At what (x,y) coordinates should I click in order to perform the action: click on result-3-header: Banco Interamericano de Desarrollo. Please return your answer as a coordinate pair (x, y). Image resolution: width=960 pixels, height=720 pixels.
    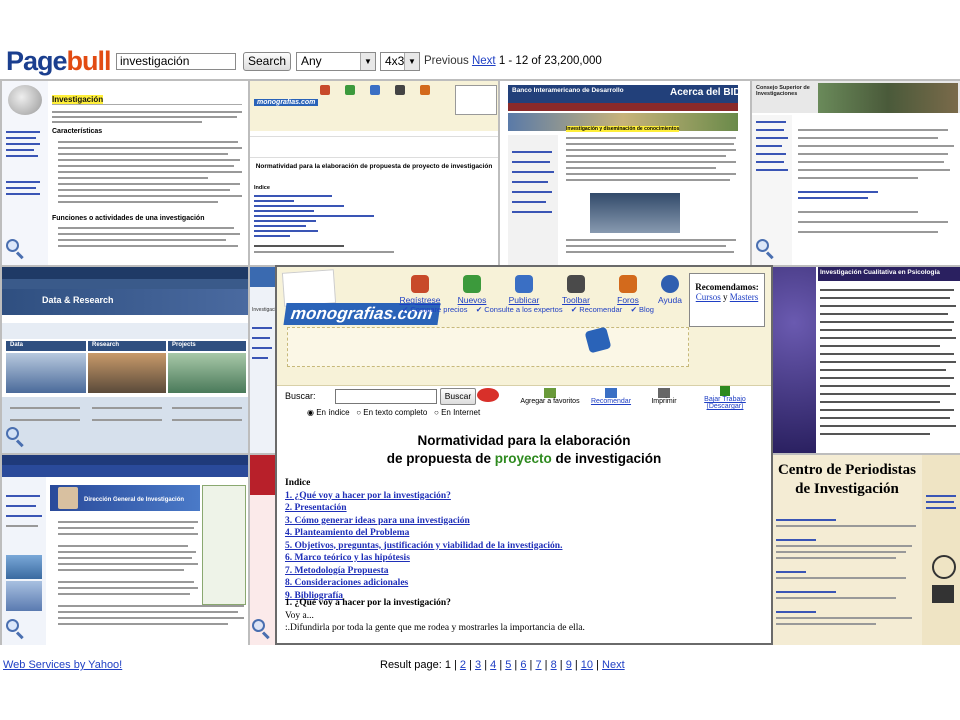
    Looking at the image, I should click on (568, 90).